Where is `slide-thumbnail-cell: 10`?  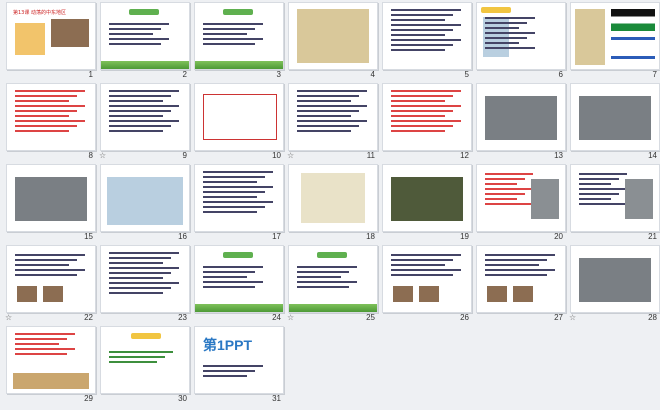
slide-thumbnail-cell: 10 is located at coordinates (238, 123).